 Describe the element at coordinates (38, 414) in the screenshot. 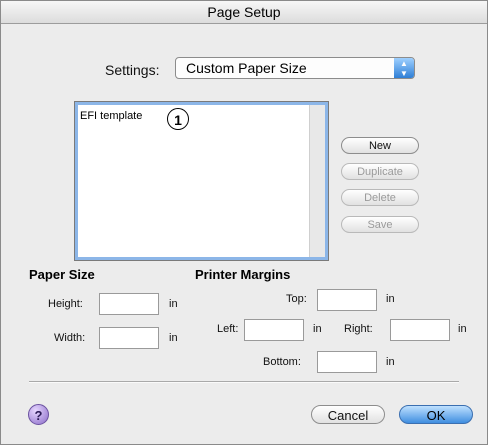

I see `help-icon: ?` at that location.